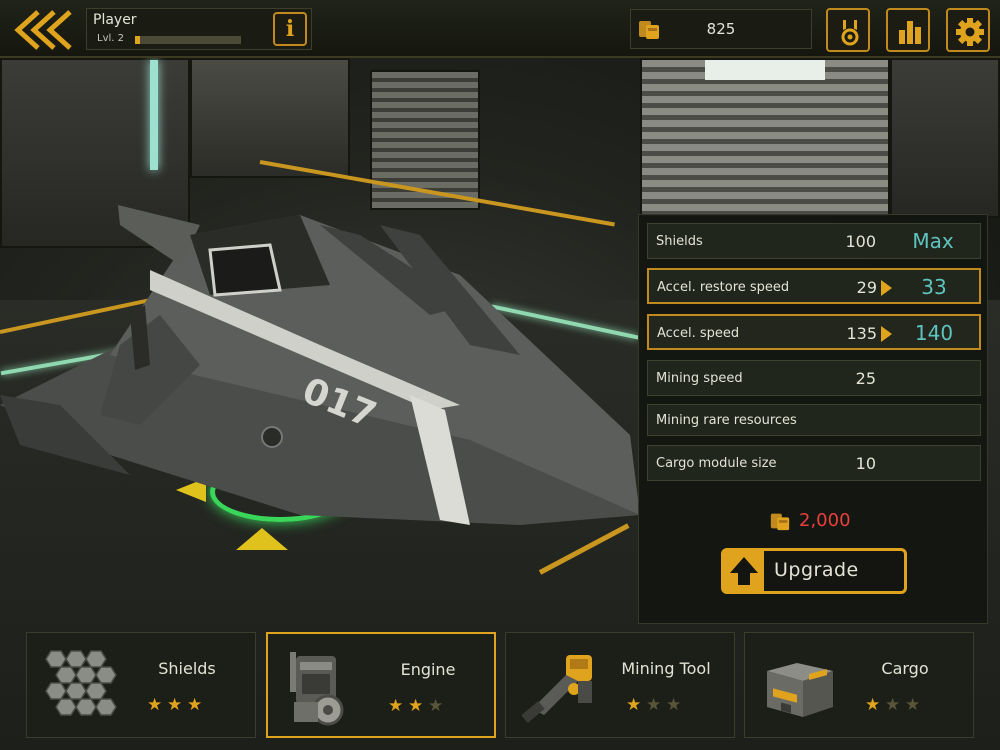  I want to click on upgrade-arrow-box, so click(744, 571).